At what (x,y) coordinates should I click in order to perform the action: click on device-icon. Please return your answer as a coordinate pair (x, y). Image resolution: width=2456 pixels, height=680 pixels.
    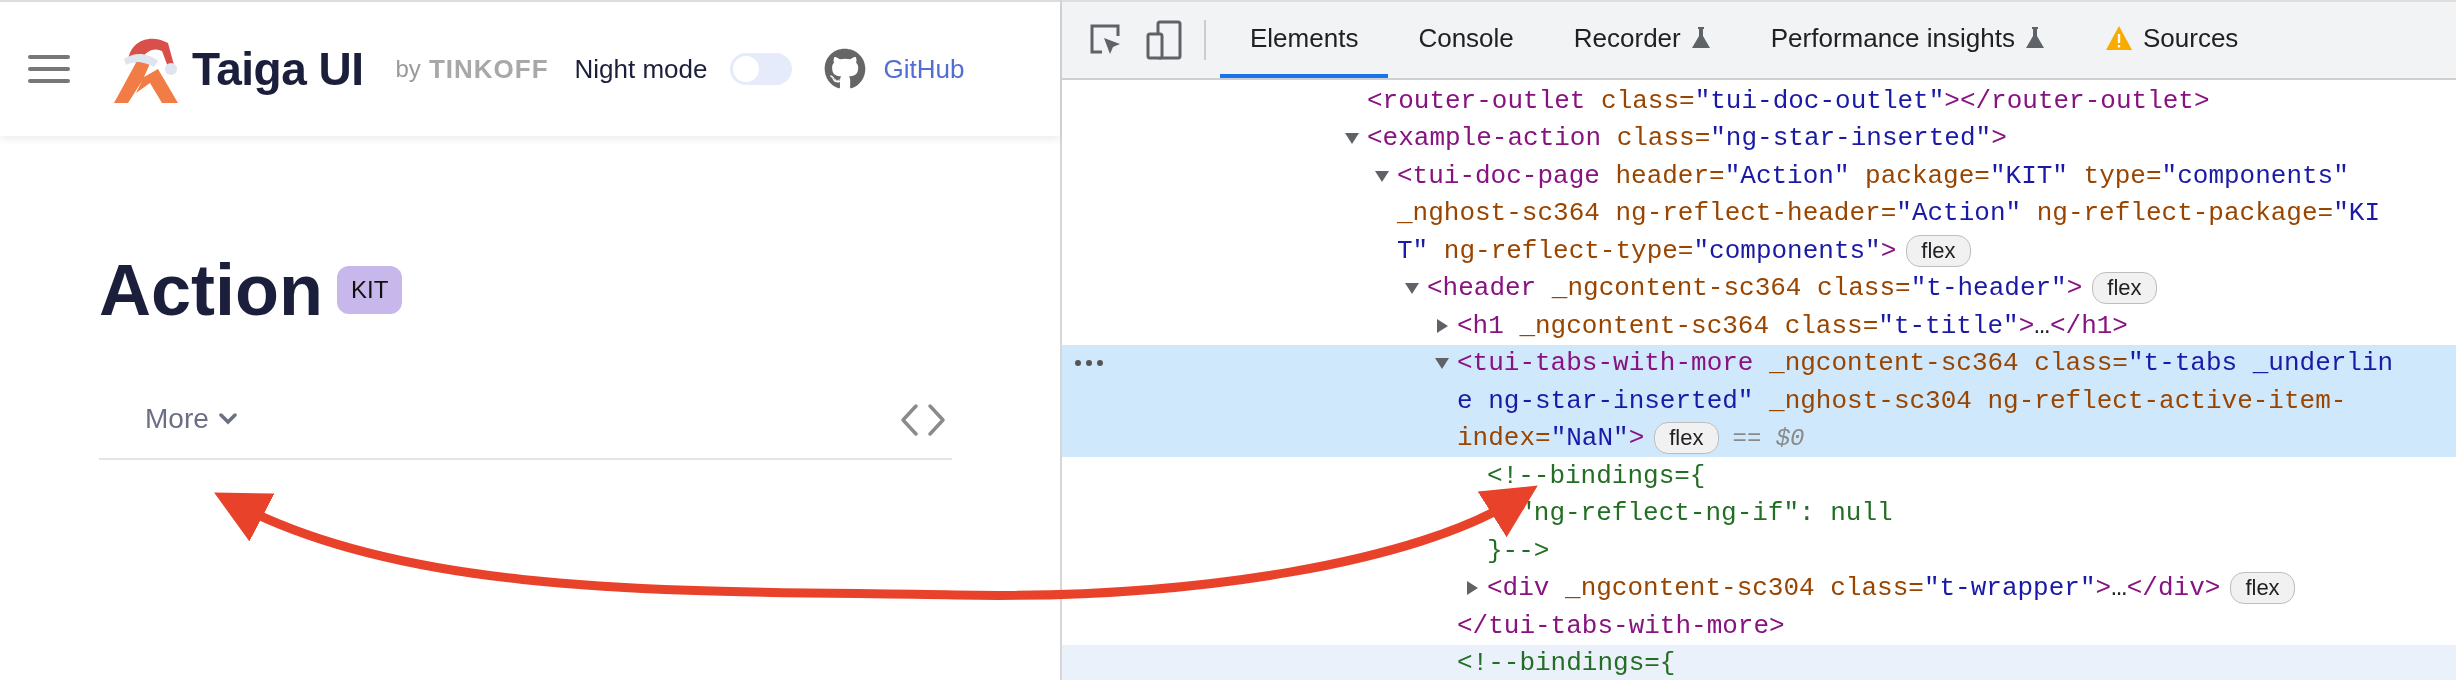
    Looking at the image, I should click on (1164, 40).